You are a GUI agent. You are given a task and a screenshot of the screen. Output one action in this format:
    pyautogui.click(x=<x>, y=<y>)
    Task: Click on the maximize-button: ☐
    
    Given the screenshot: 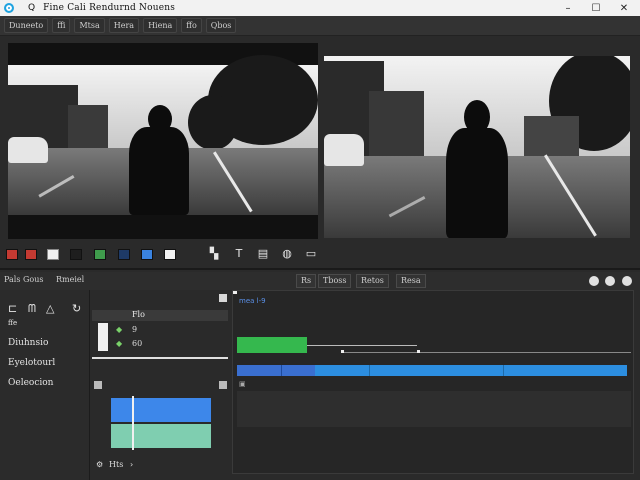 What is the action you would take?
    pyautogui.click(x=596, y=8)
    